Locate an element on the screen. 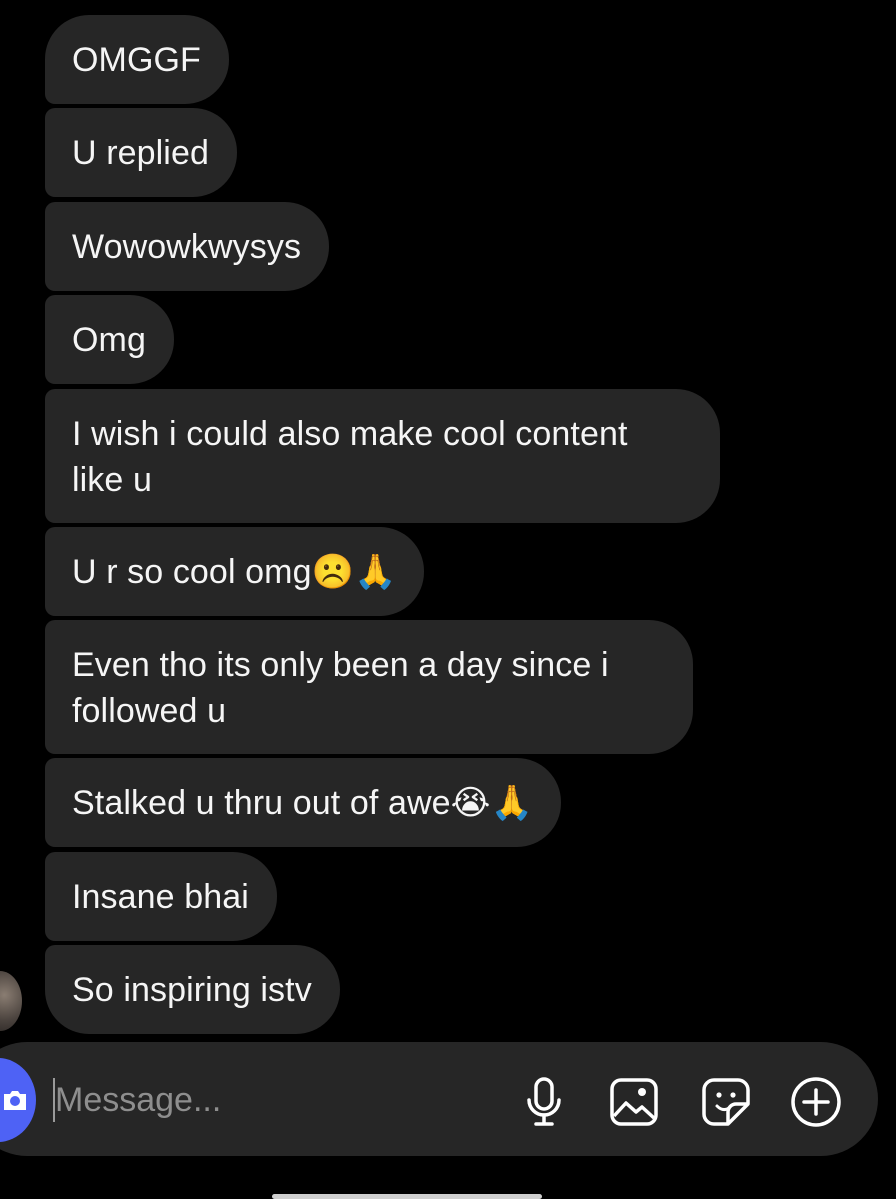 The width and height of the screenshot is (896, 1199). add-button is located at coordinates (816, 1102).